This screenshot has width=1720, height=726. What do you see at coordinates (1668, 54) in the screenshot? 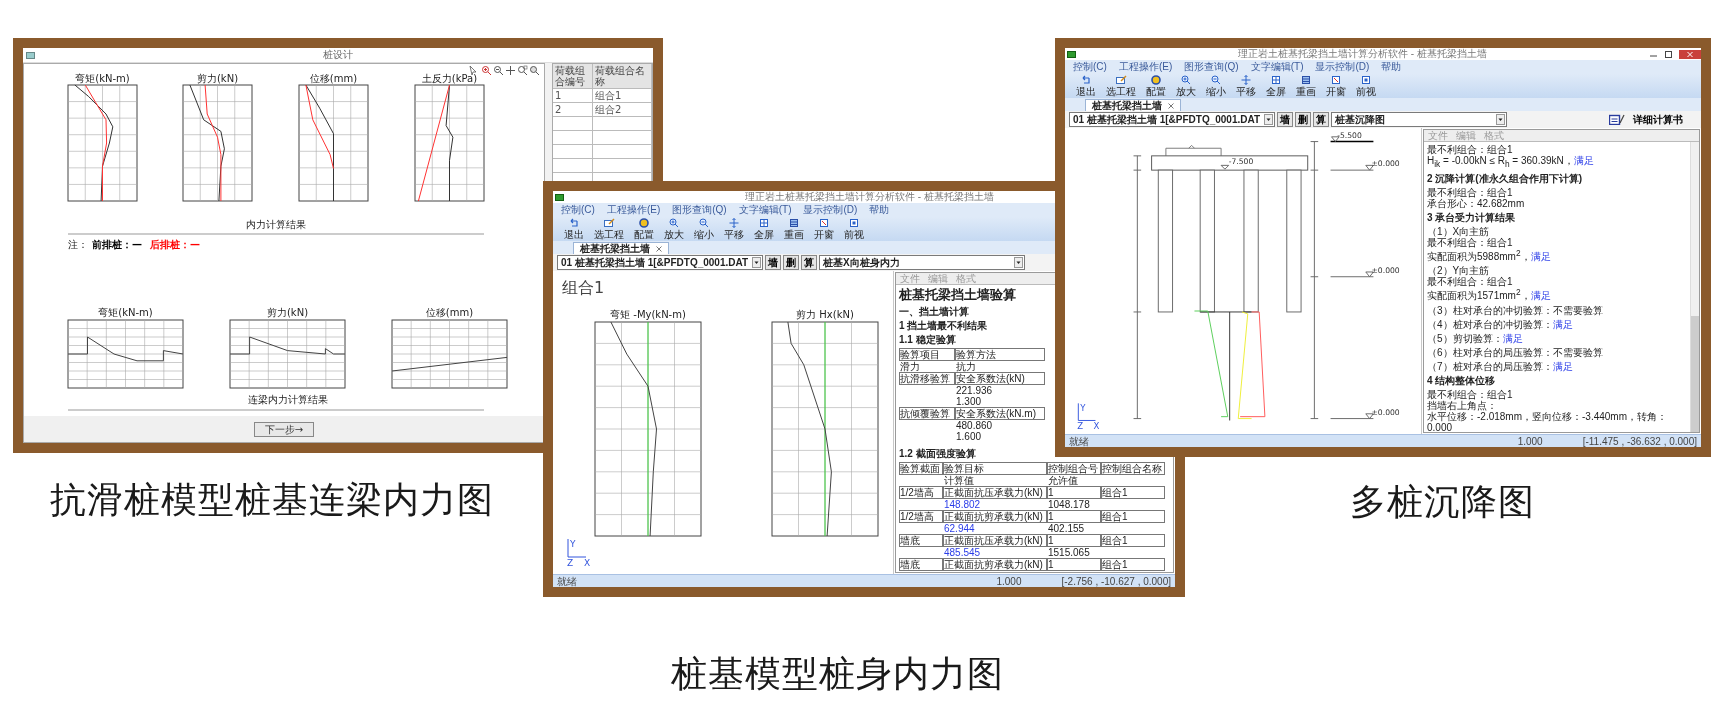
I see `maximize-button` at bounding box center [1668, 54].